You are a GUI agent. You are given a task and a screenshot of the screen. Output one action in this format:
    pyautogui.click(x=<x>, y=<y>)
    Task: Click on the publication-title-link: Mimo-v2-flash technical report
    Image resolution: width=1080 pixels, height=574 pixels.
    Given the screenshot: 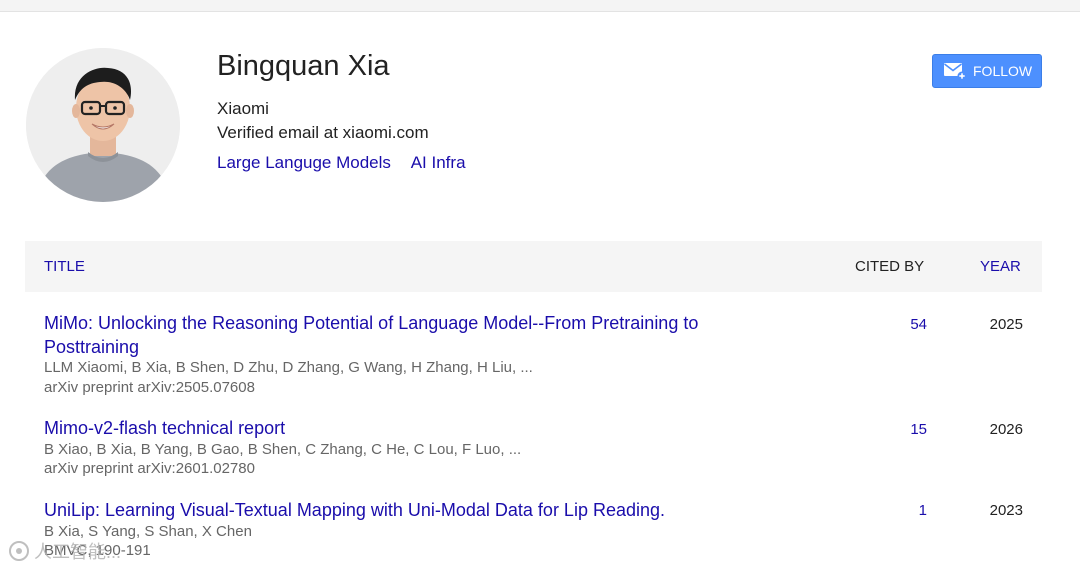 What is the action you would take?
    pyautogui.click(x=404, y=428)
    